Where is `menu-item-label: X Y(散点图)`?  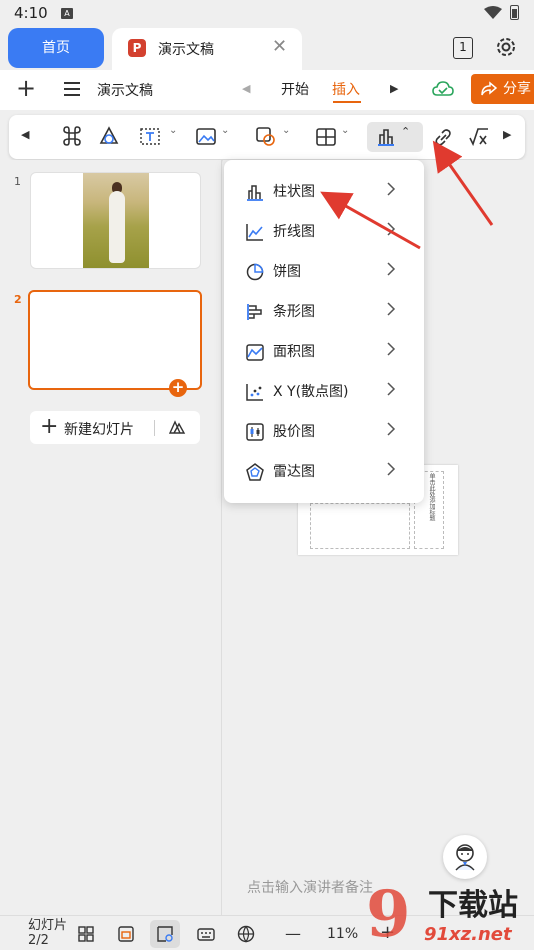 menu-item-label: X Y(散点图) is located at coordinates (311, 392).